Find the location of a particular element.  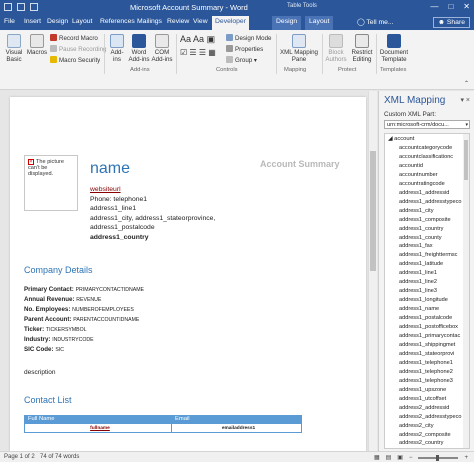

description-field: description is located at coordinates (39, 372).